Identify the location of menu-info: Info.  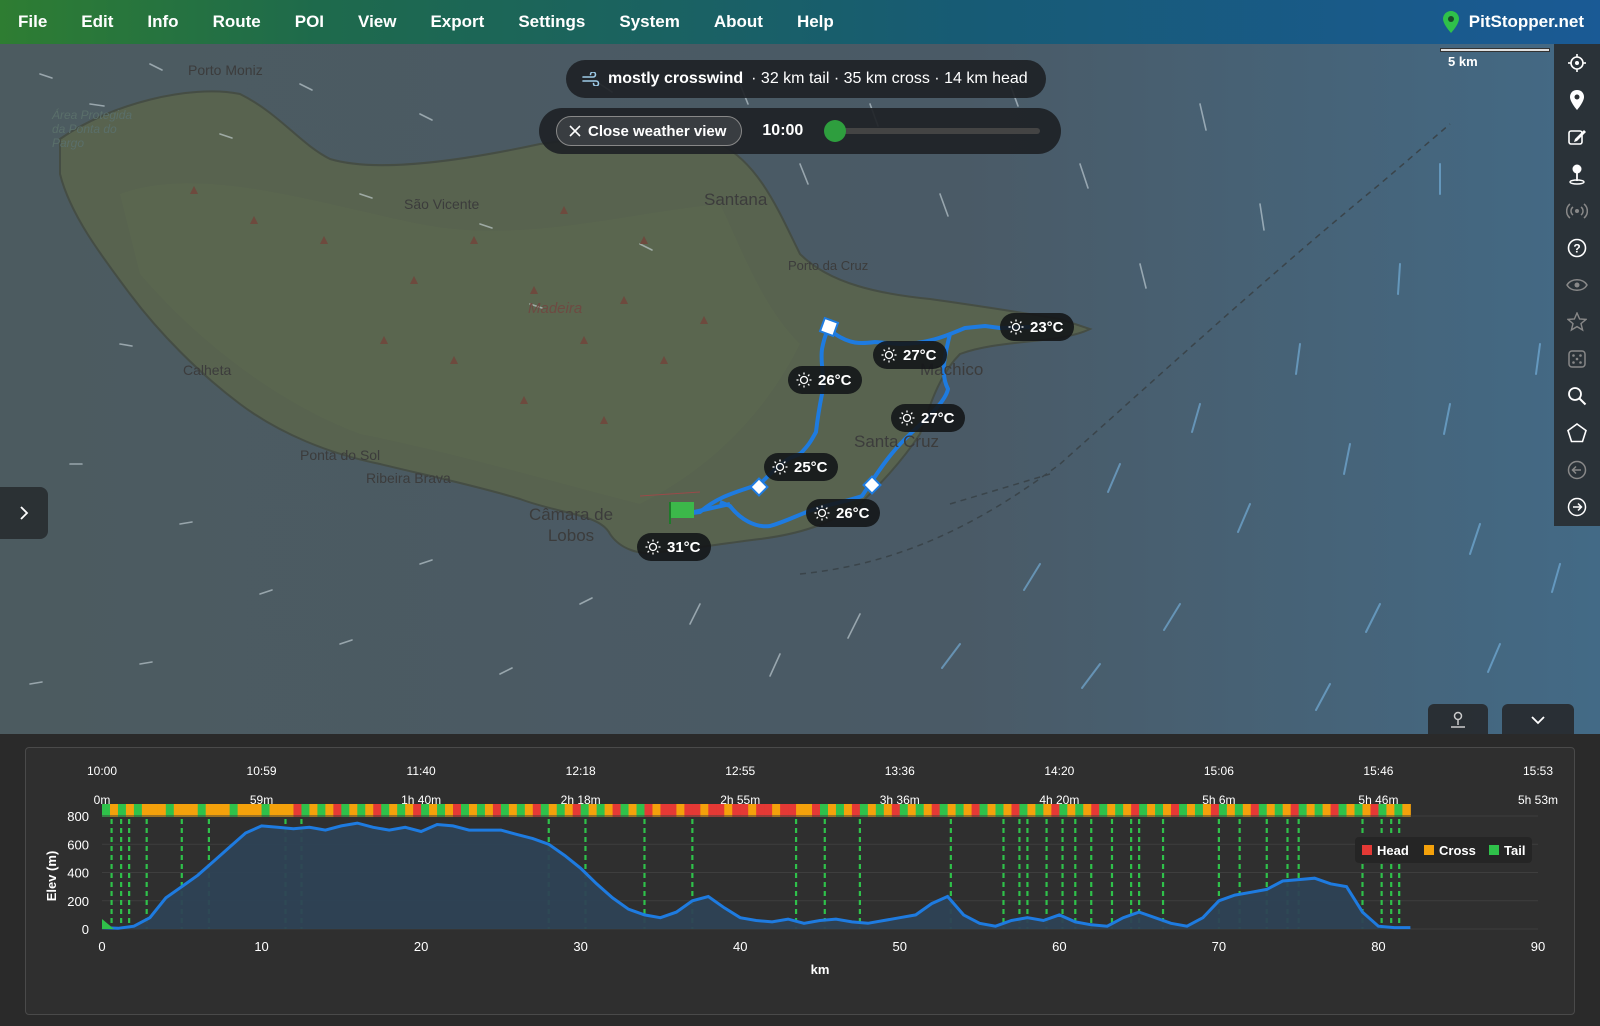
(162, 22).